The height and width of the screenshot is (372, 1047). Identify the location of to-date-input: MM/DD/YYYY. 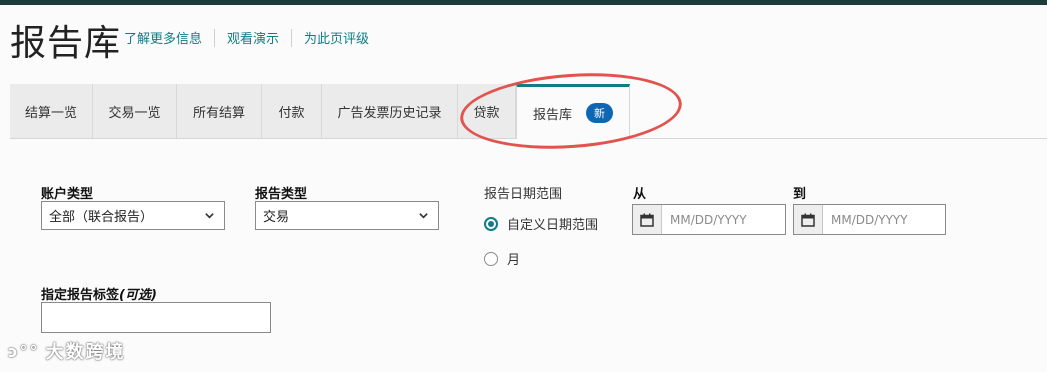
(869, 219).